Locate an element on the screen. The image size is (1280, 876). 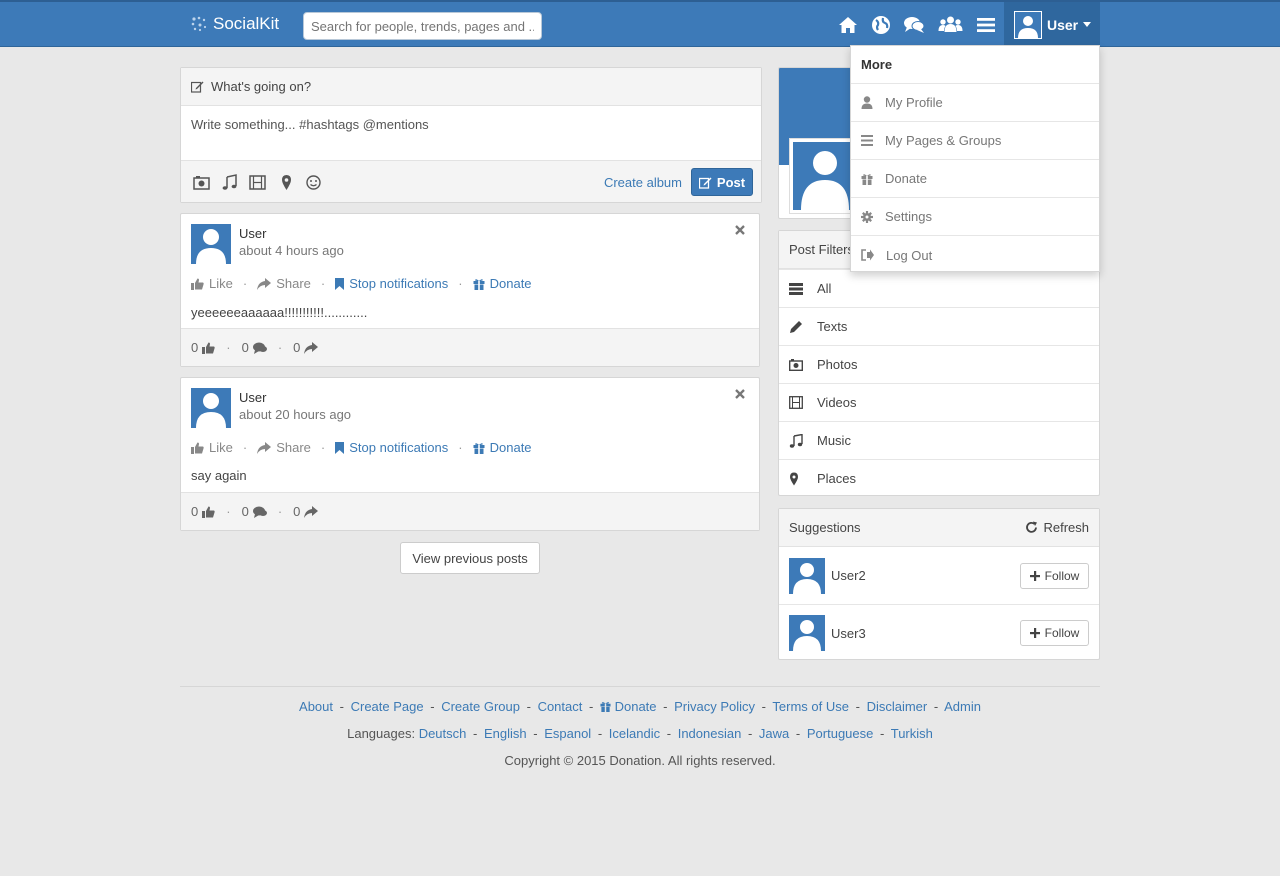
footer-link-create-group: Create Group is located at coordinates (480, 706).